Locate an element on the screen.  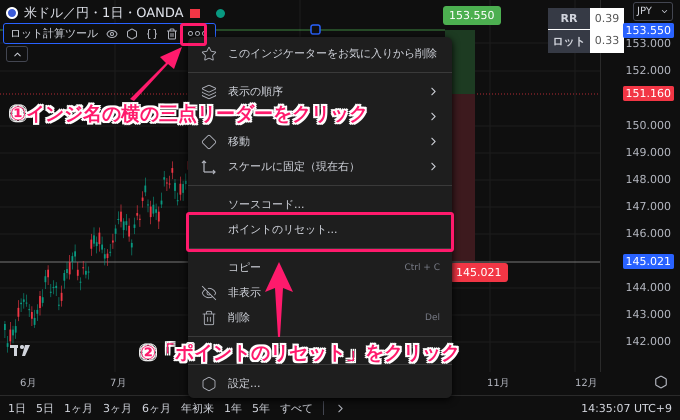
time-label: 12月 is located at coordinates (586, 383).